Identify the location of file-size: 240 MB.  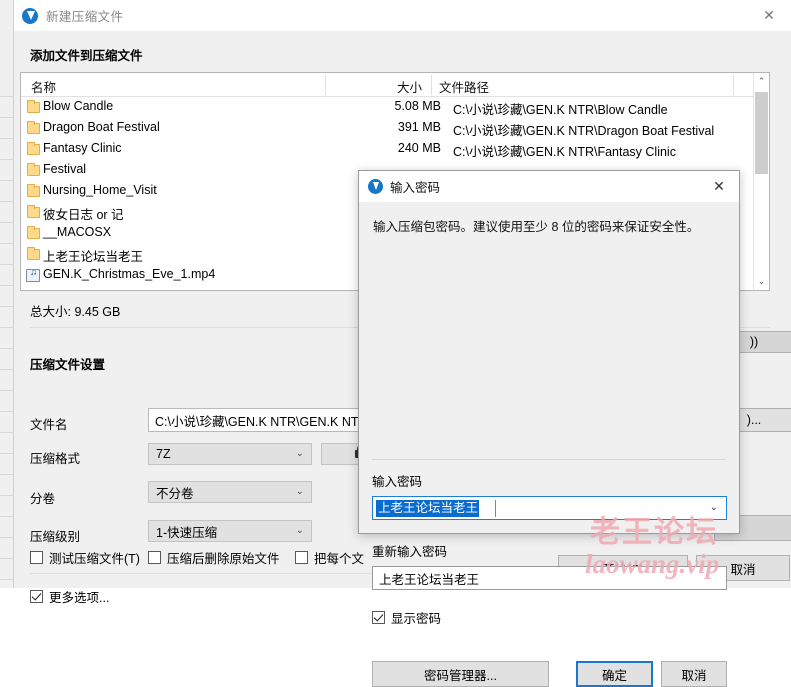
(419, 148).